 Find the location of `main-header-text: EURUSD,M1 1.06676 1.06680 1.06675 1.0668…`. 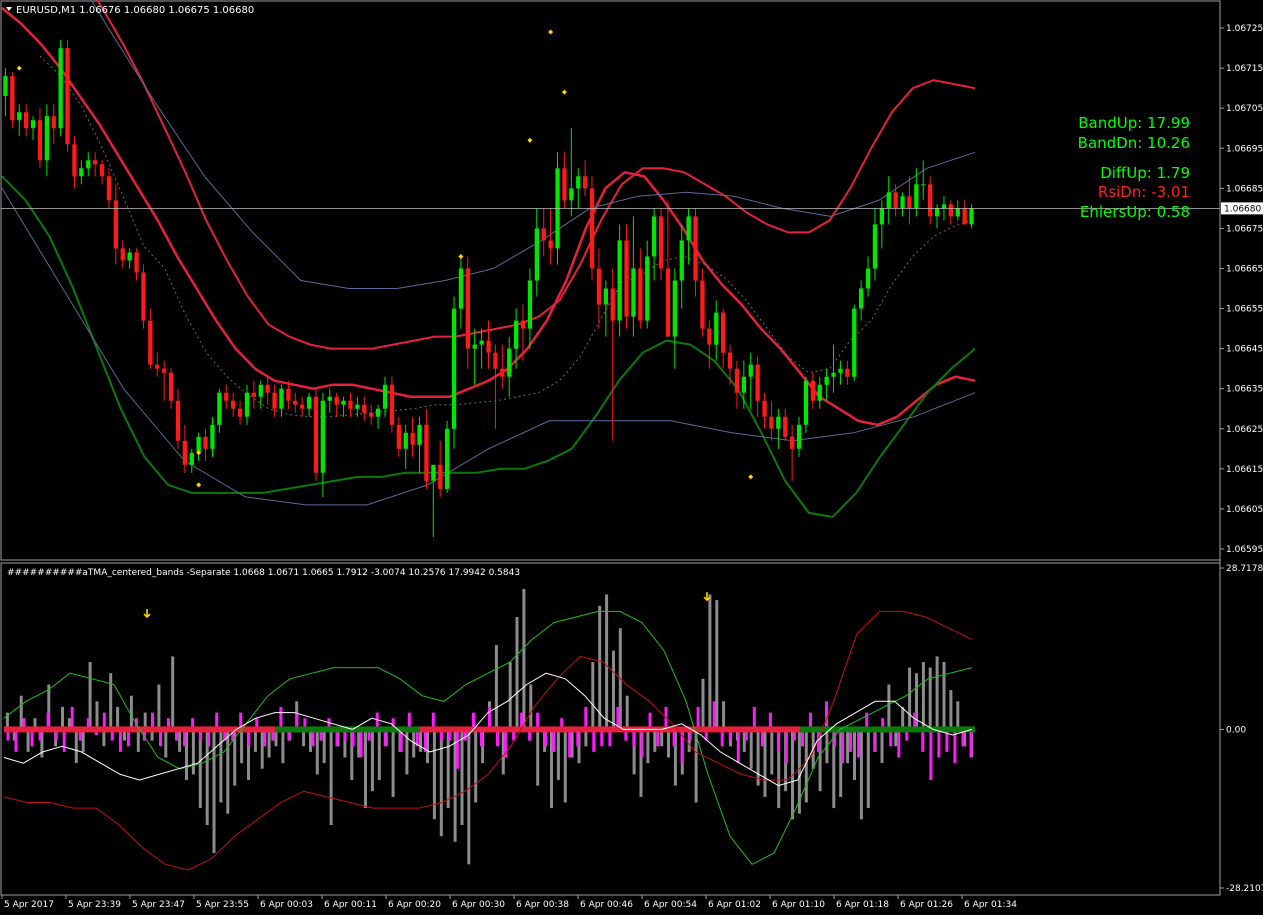

main-header-text: EURUSD,M1 1.06676 1.06680 1.06675 1.0668… is located at coordinates (135, 10).